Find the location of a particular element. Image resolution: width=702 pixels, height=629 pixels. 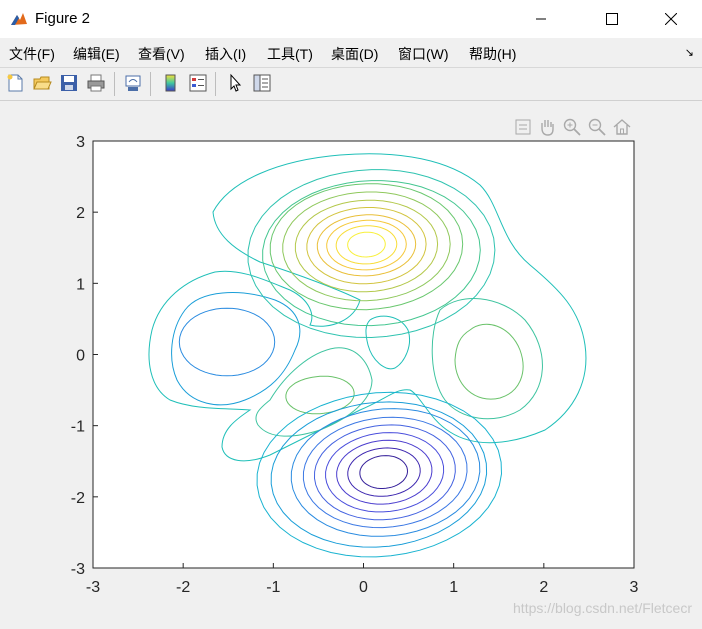

y-tick-label: -2 is located at coordinates (78, 498).